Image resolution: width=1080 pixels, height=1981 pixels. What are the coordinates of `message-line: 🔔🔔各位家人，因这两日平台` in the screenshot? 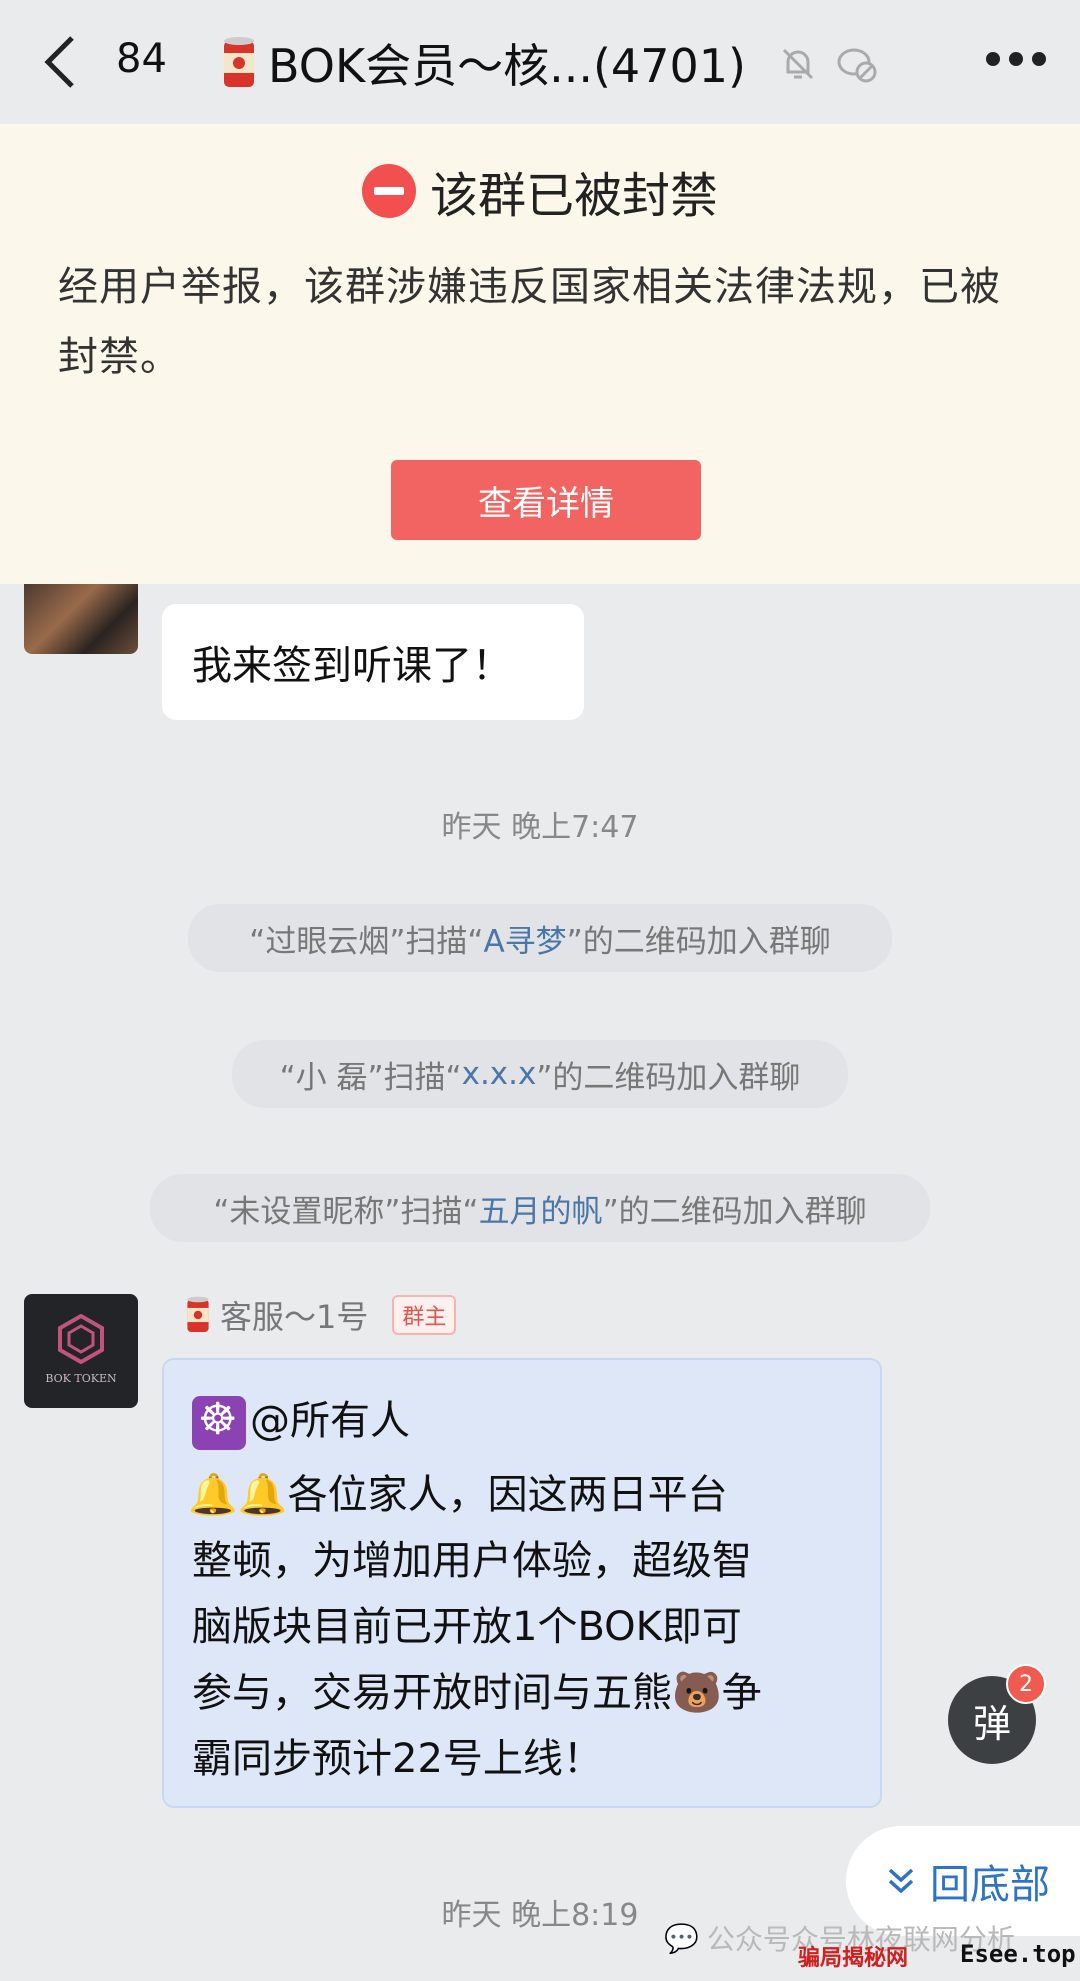 It's located at (458, 1495).